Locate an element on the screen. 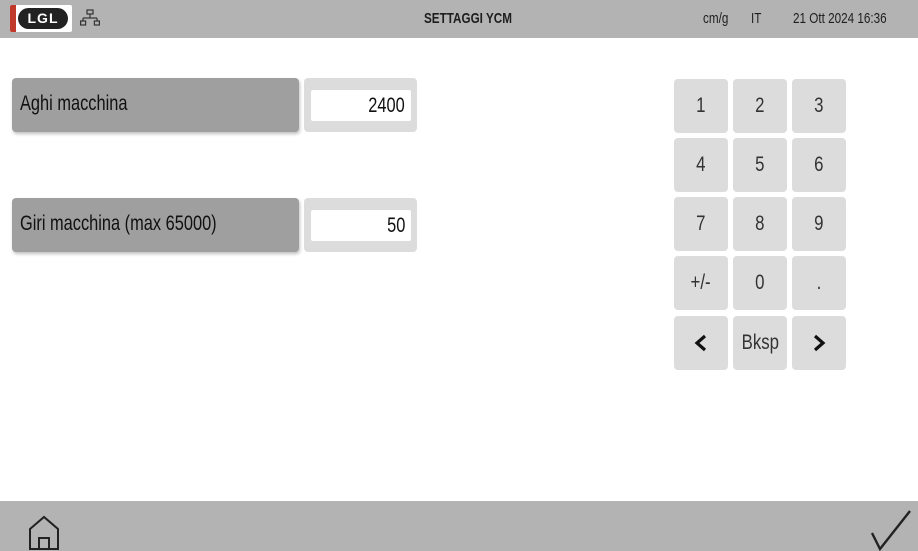  logo-text: LGL is located at coordinates (43, 18).